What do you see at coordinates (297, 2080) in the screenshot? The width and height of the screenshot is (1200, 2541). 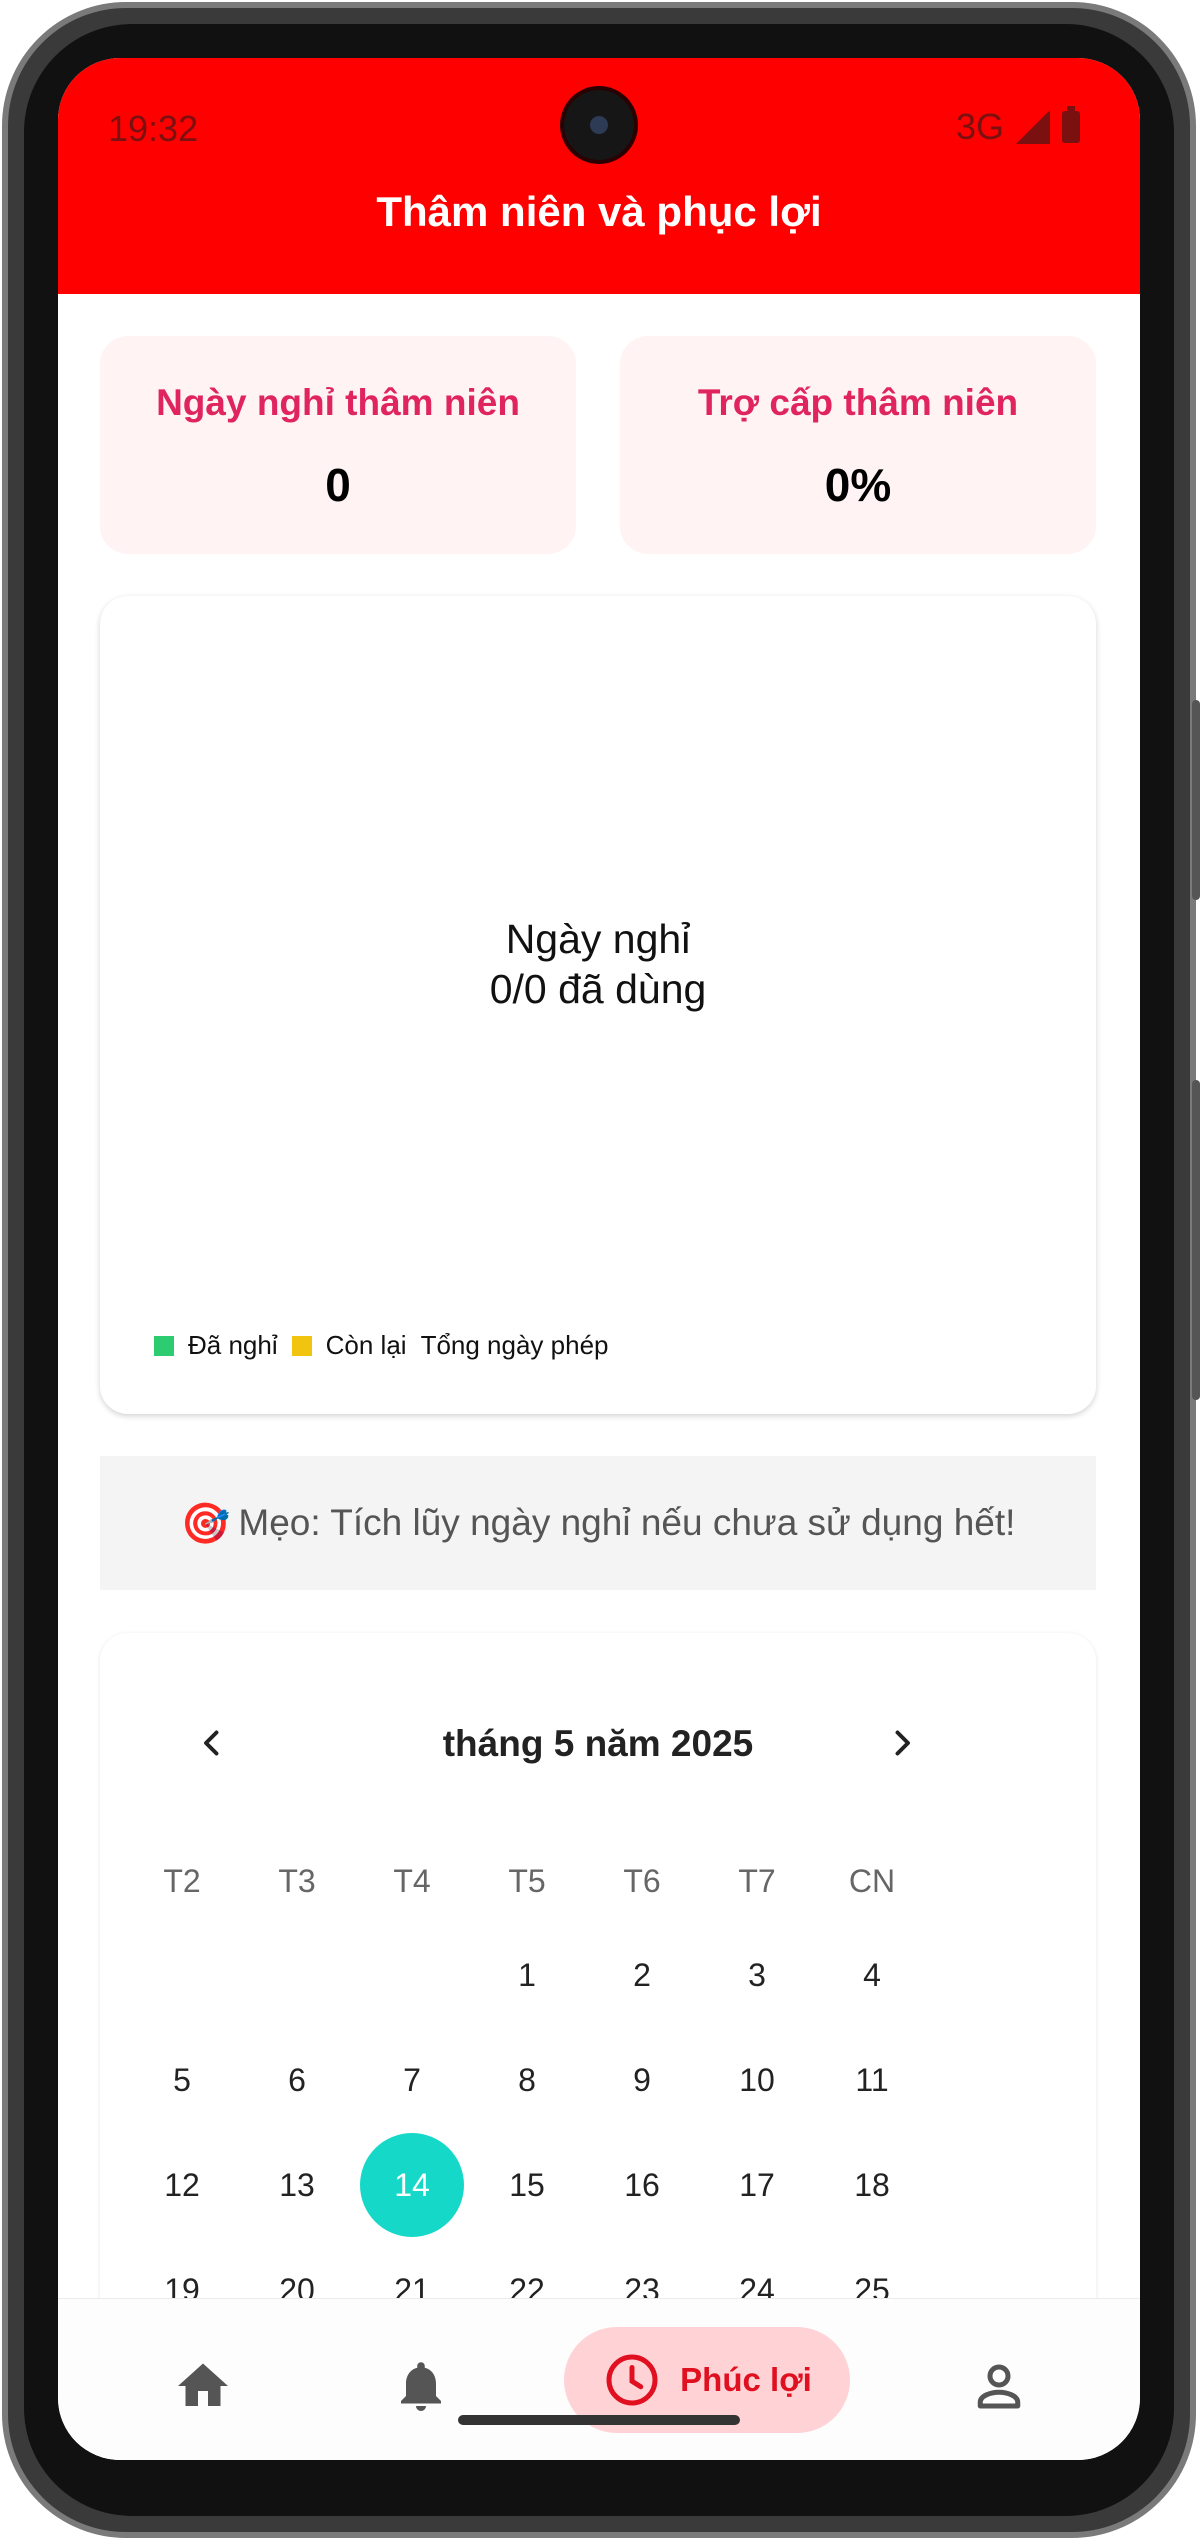 I see `calendar-day: 6` at bounding box center [297, 2080].